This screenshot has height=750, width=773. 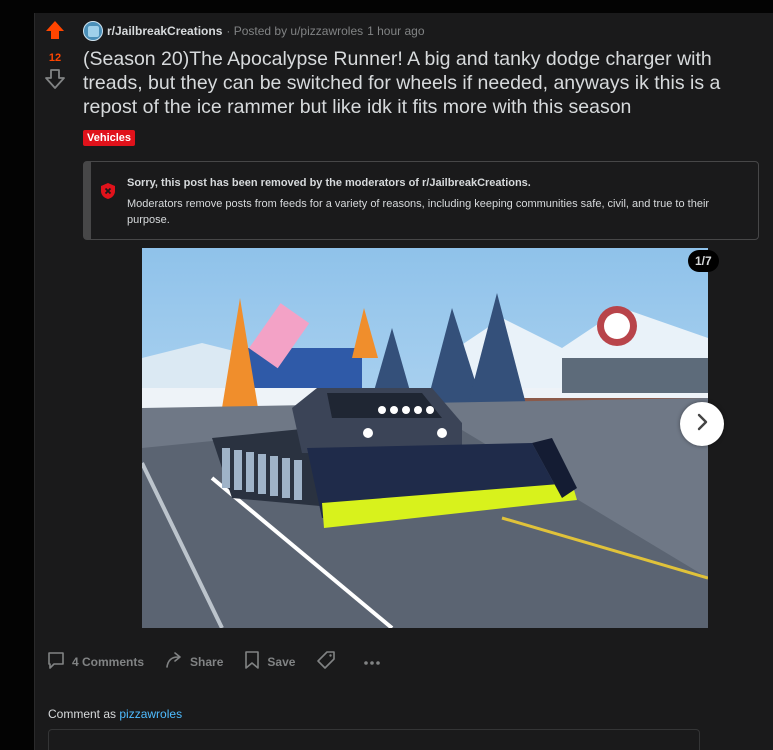 I want to click on gallery-counter: 1/7, so click(x=703, y=261).